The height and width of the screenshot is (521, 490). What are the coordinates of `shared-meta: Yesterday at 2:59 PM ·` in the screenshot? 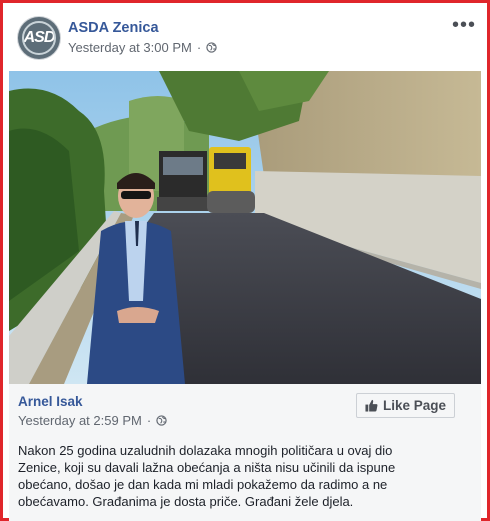 It's located at (92, 420).